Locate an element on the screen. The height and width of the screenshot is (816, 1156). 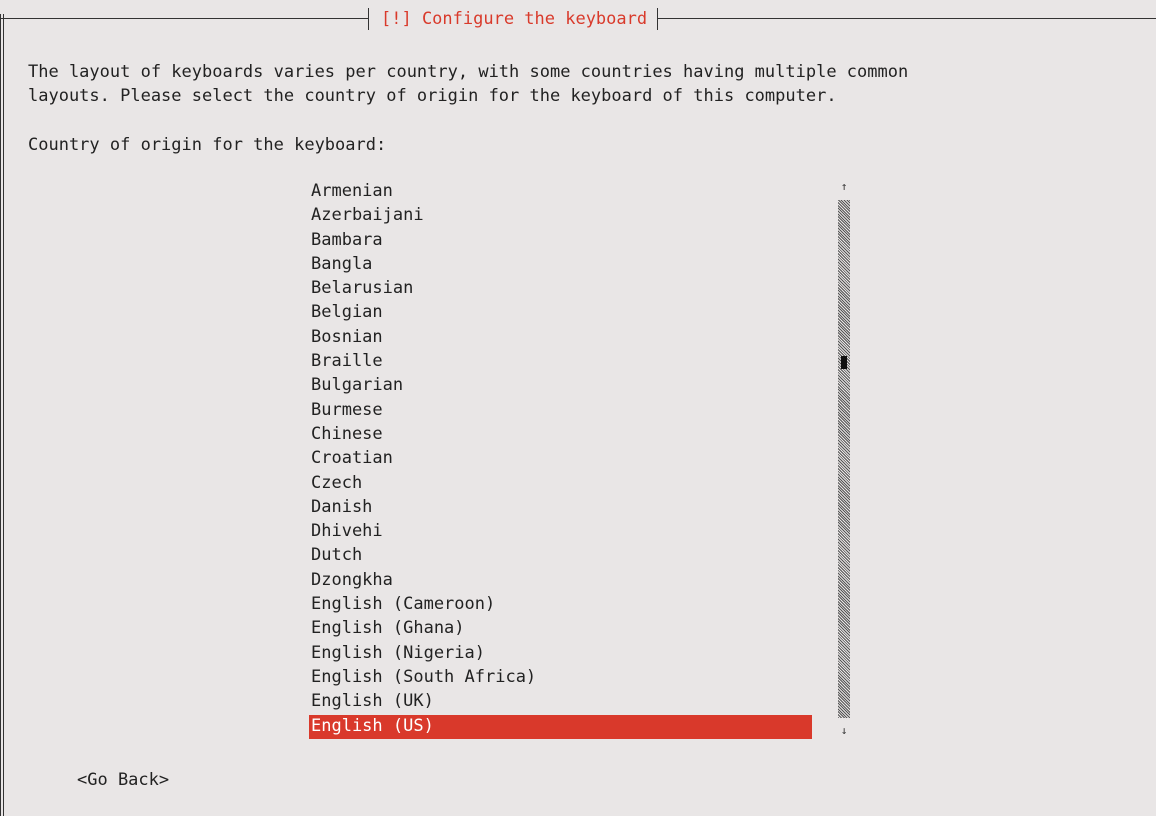
list-item: English (Nigeria) is located at coordinates (560, 654).